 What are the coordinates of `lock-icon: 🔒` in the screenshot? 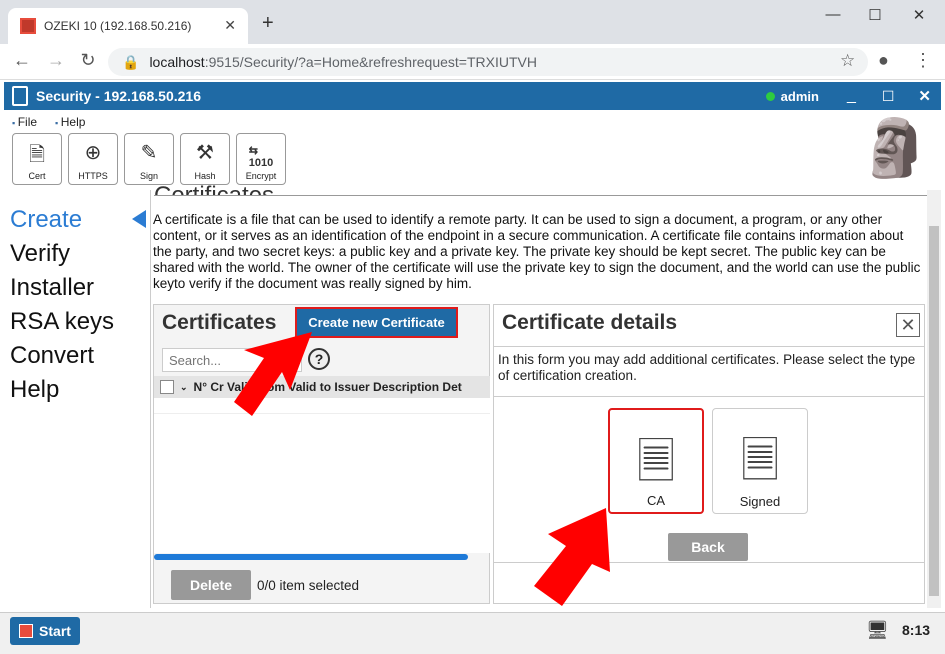 It's located at (131, 61).